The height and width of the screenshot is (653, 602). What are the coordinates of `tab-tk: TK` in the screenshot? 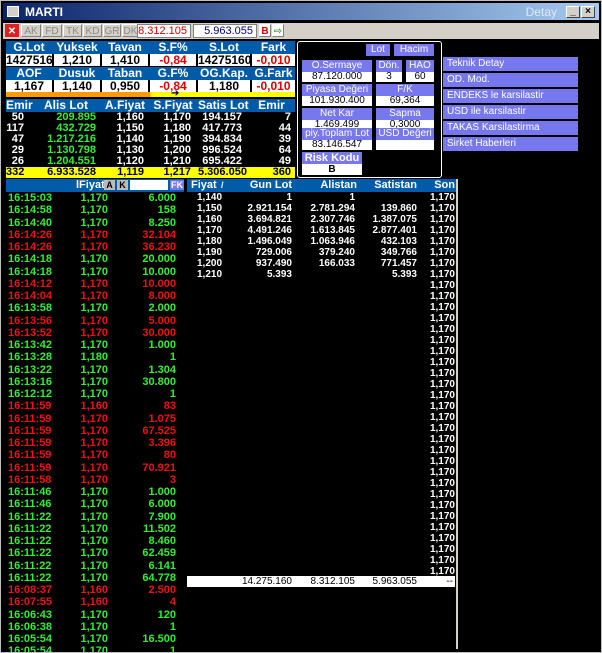 It's located at (72, 30).